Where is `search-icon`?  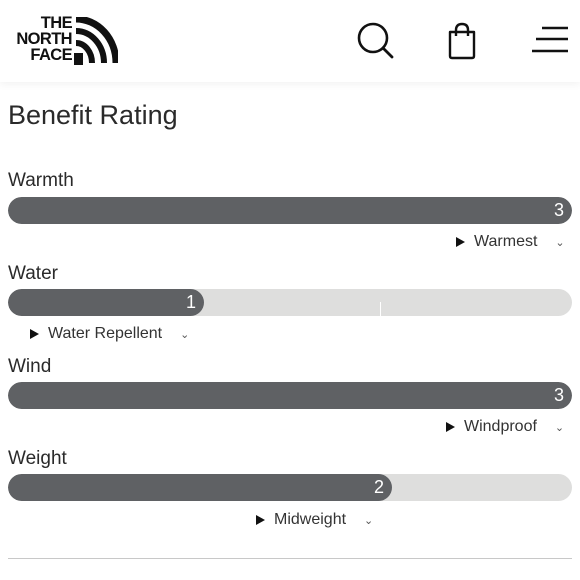 search-icon is located at coordinates (375, 40).